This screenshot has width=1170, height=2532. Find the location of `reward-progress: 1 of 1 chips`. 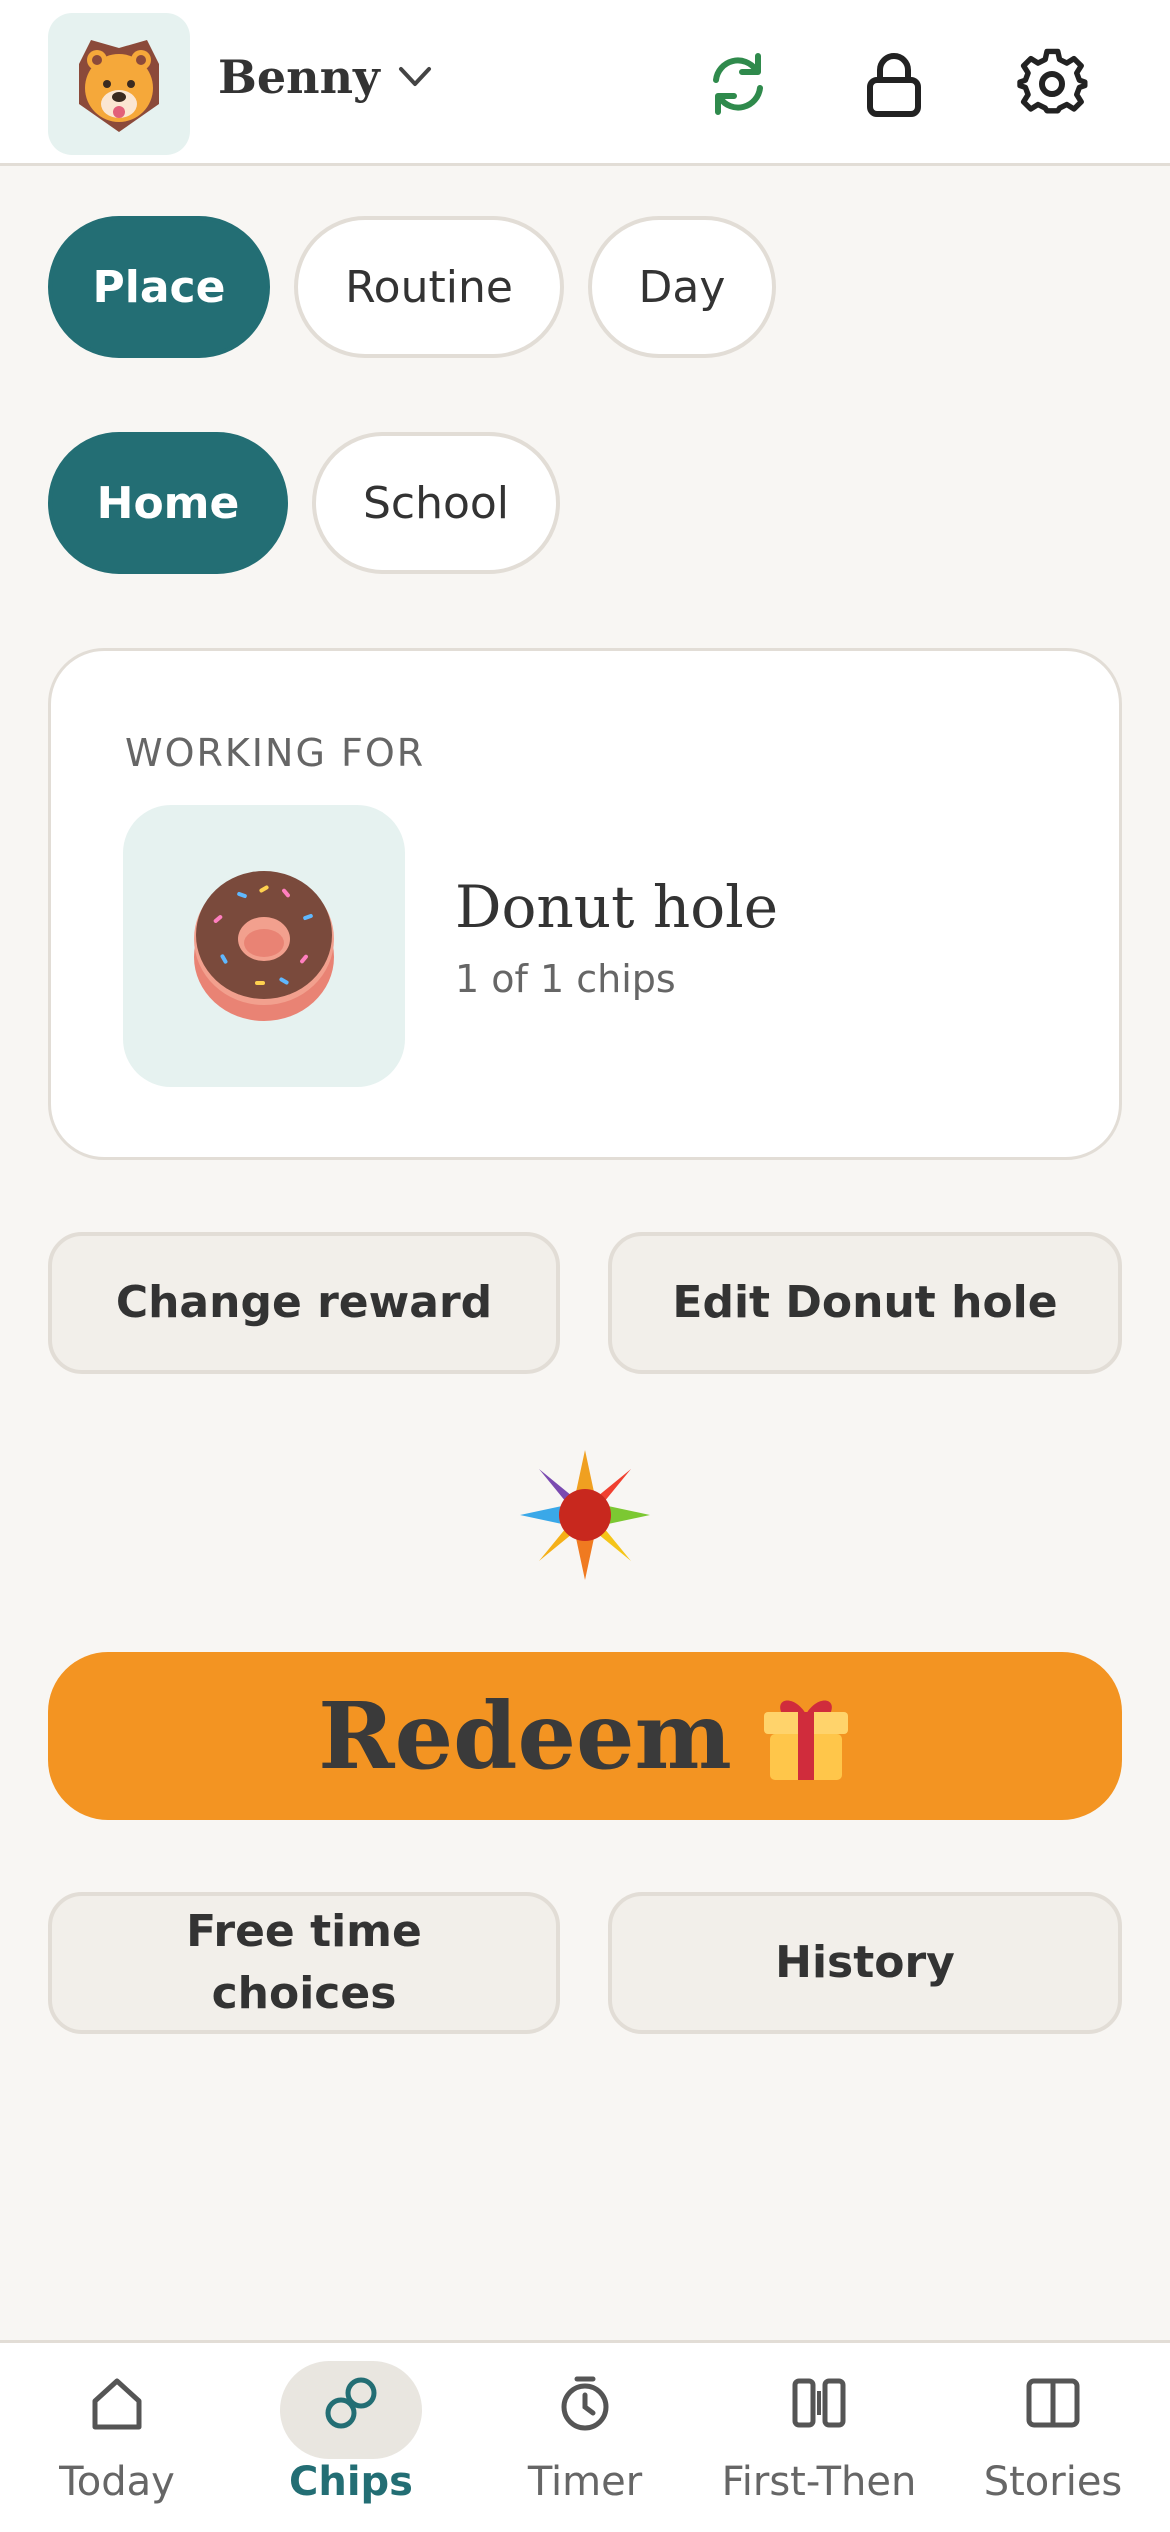

reward-progress: 1 of 1 chips is located at coordinates (565, 979).